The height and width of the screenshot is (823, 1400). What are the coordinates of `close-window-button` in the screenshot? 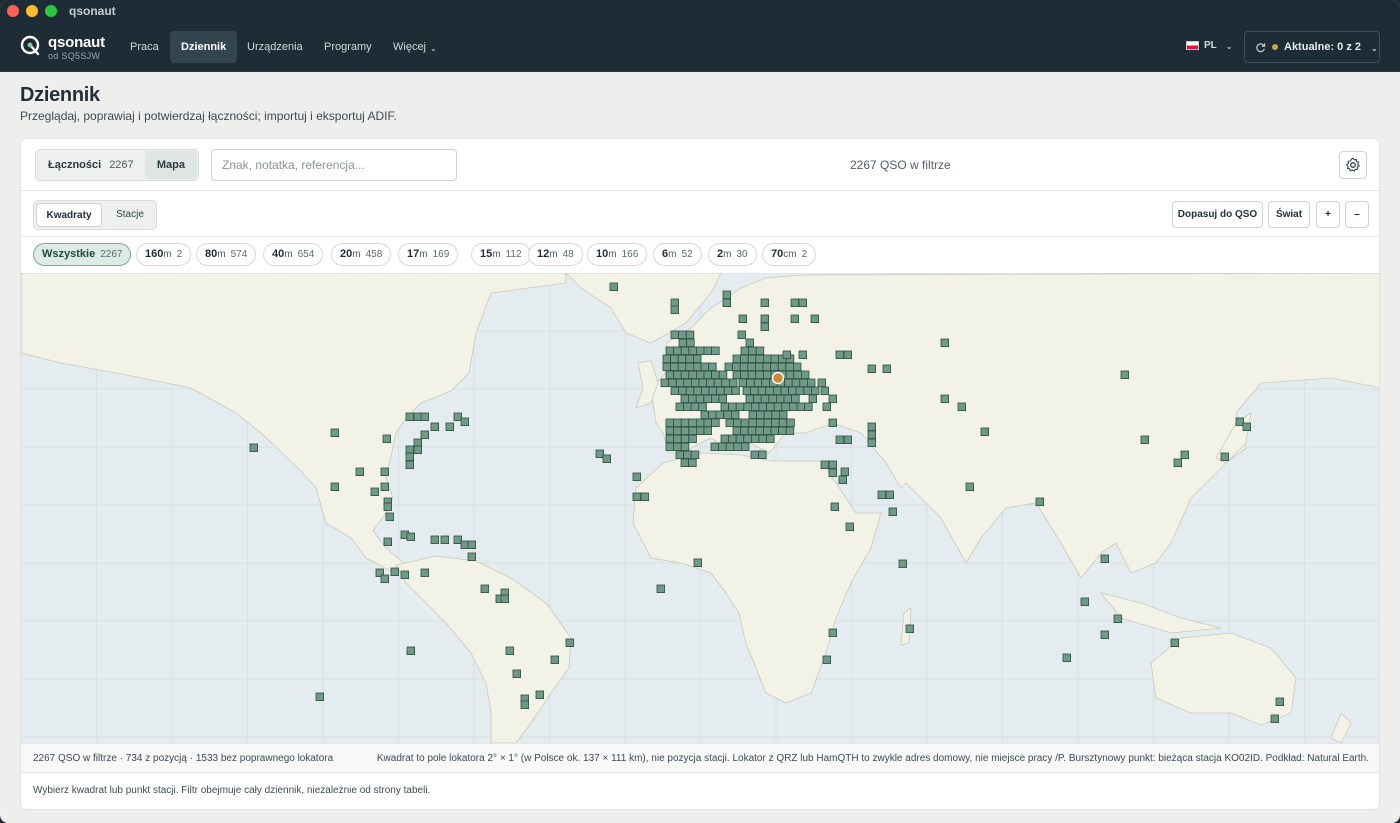 It's located at (13, 11).